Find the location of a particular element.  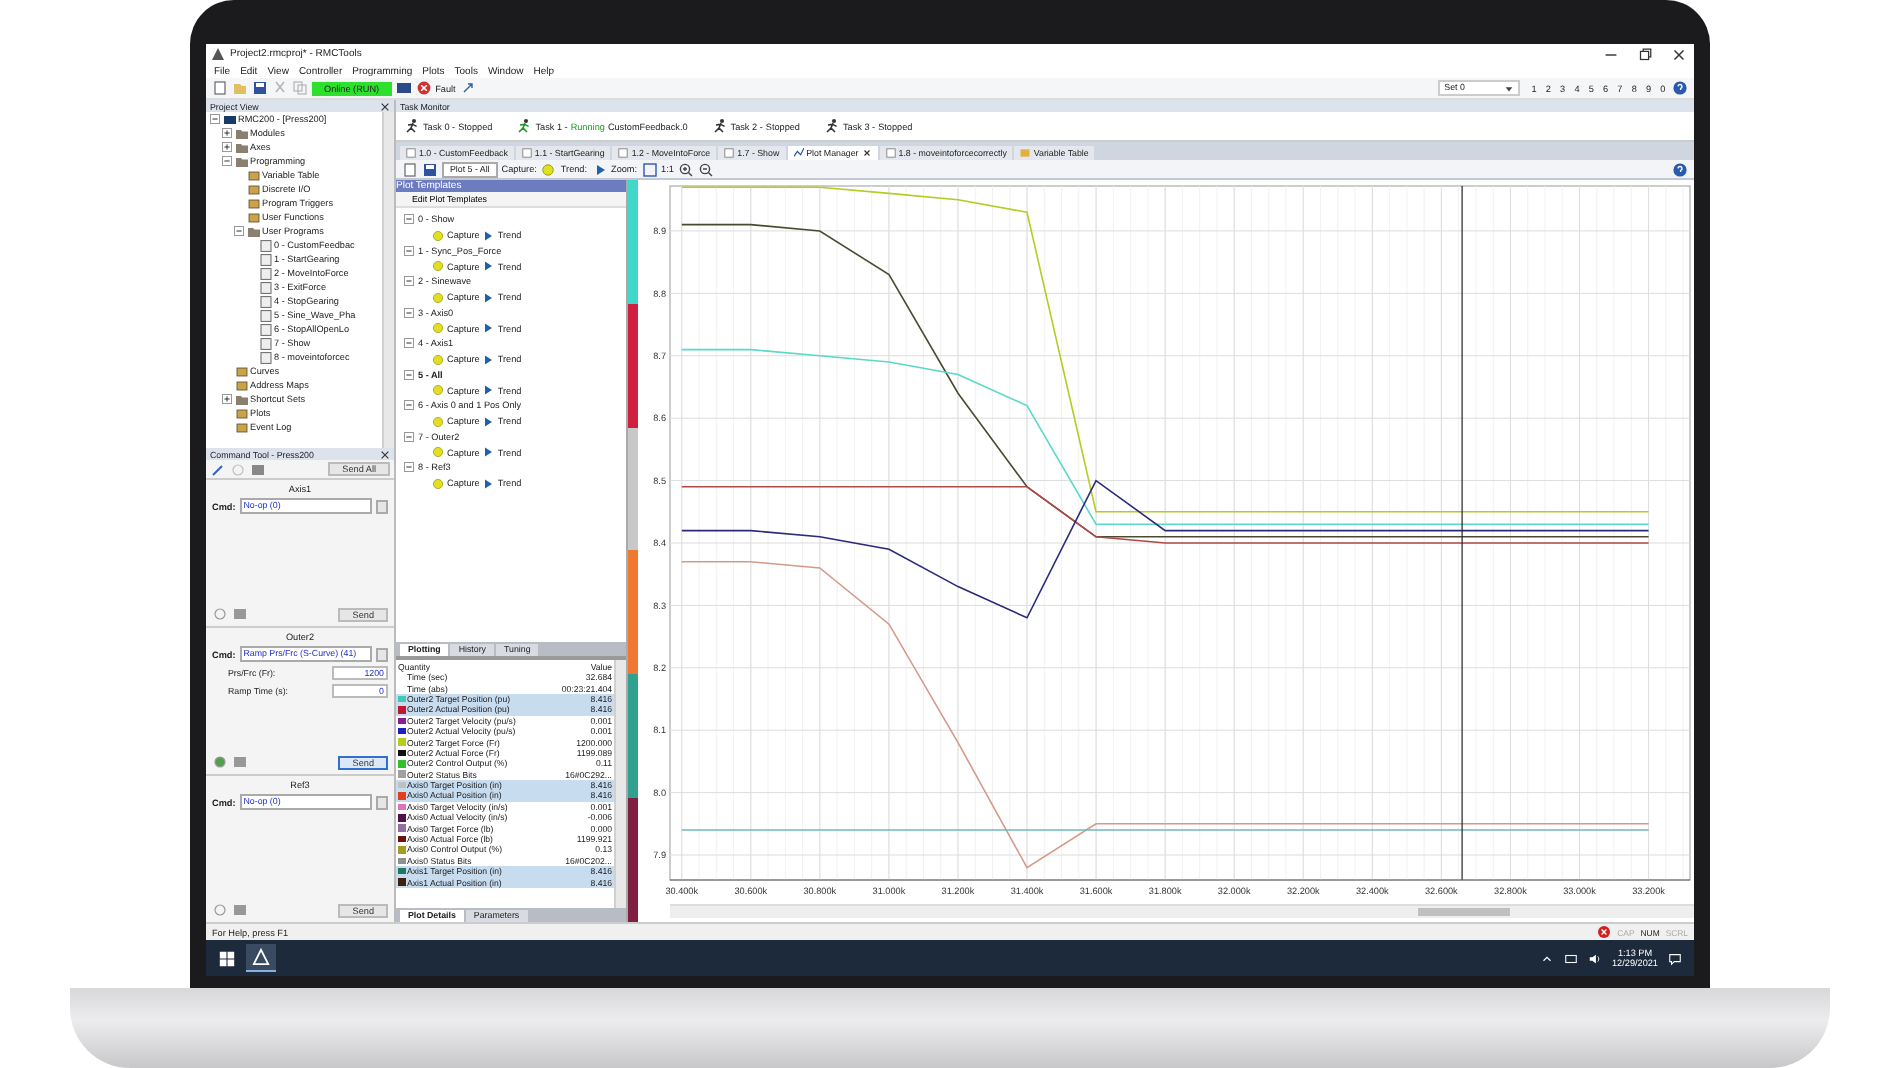

table-icon is located at coordinates (1025, 153).